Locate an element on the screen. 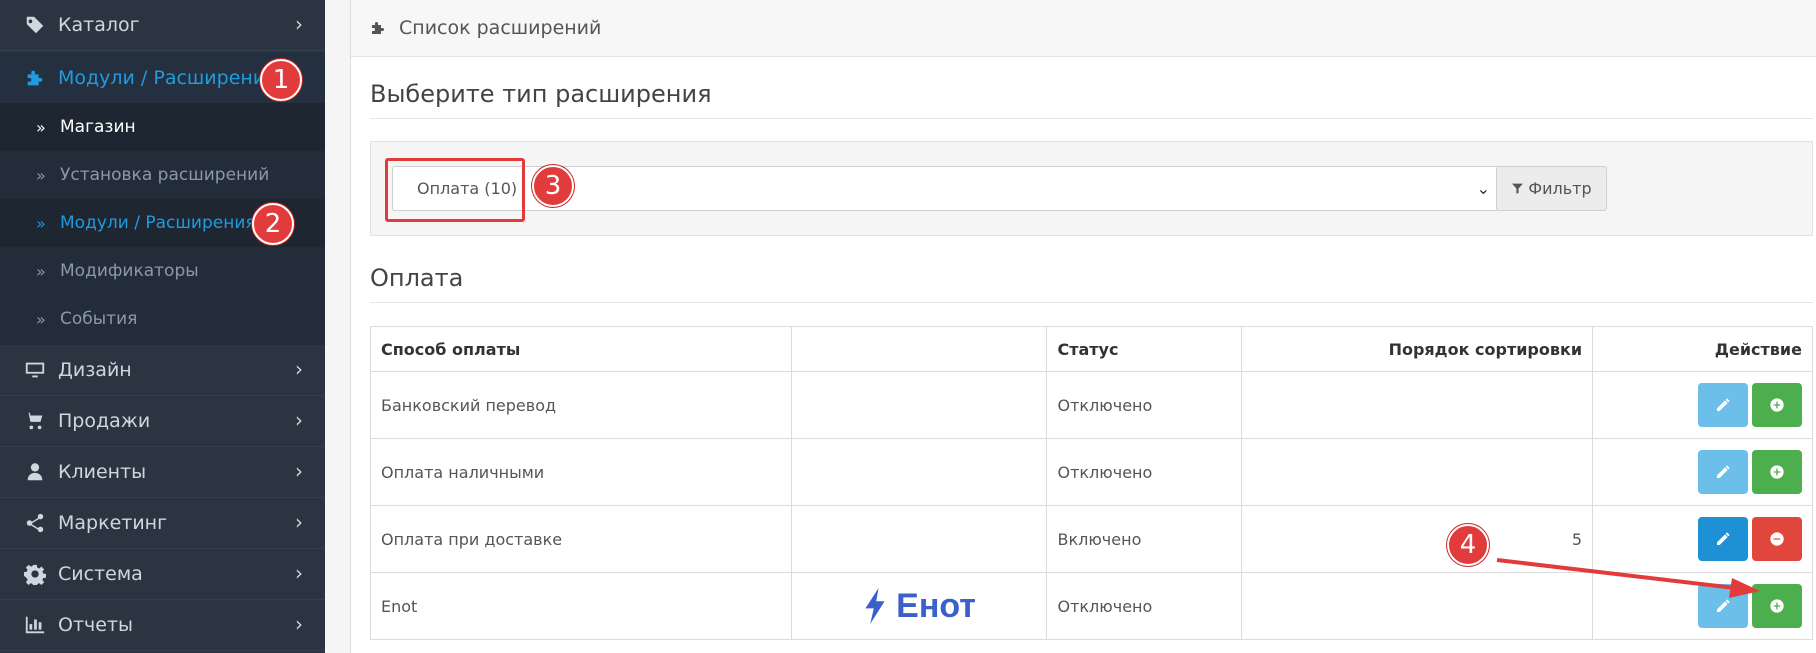 The width and height of the screenshot is (1816, 653). col-header-status: Статус is located at coordinates (1144, 349).